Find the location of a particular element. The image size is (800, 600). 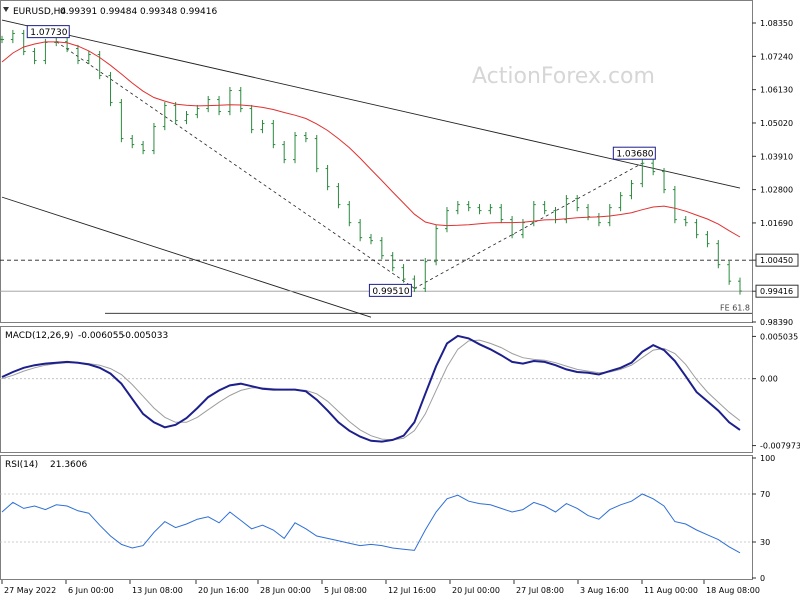

macd-title: MACD(12,26,9) is located at coordinates (39, 336).